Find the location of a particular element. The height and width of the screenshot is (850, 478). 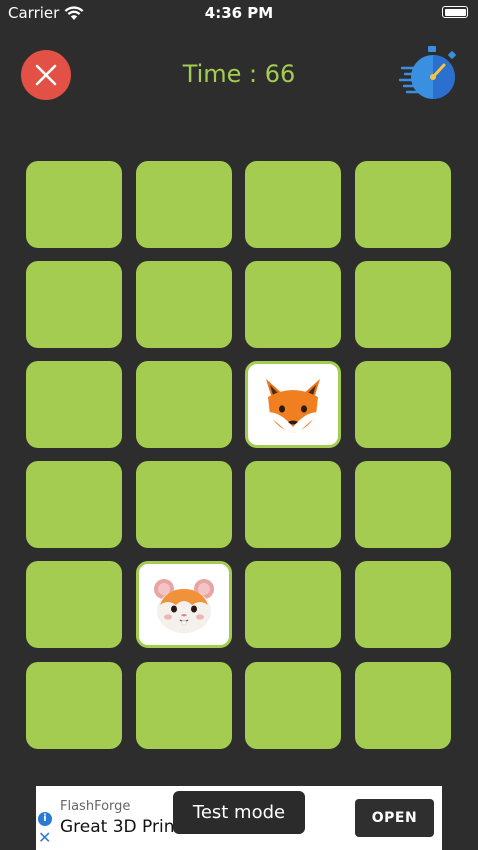

ad-close-icon: ✕ is located at coordinates (44, 838).